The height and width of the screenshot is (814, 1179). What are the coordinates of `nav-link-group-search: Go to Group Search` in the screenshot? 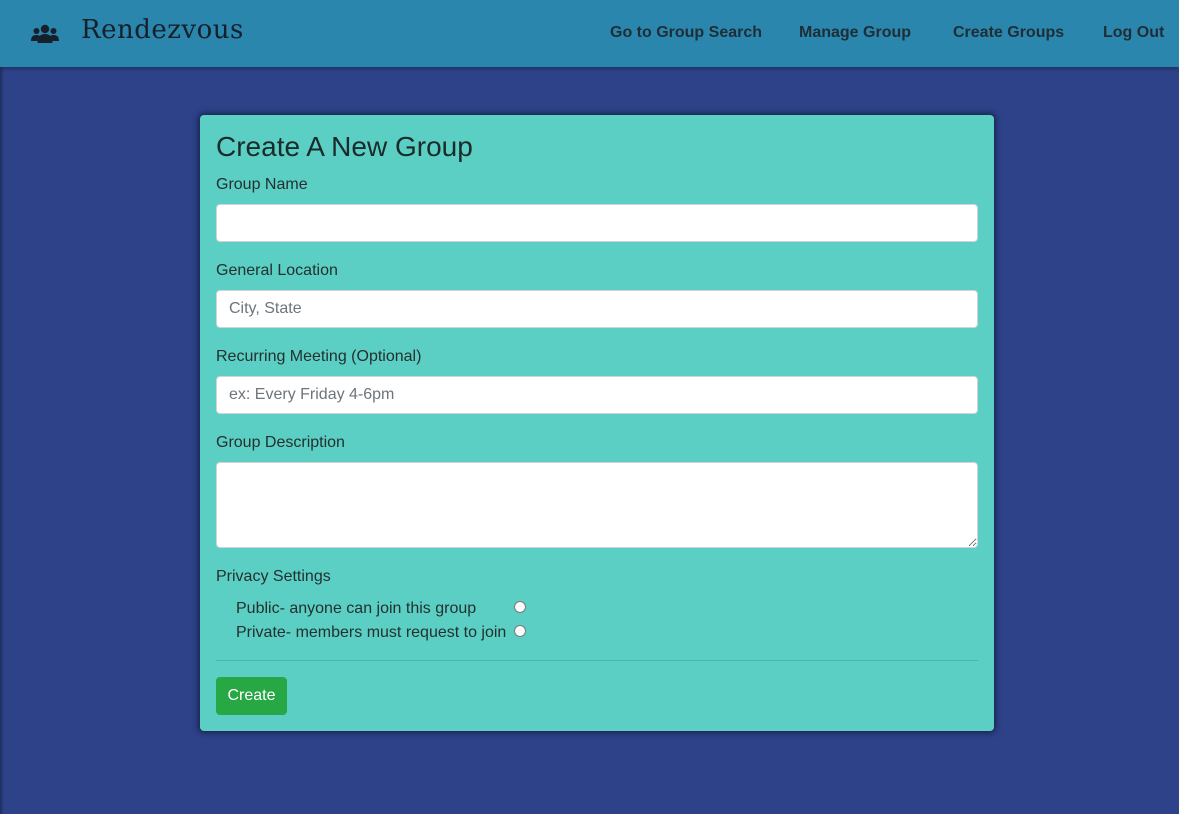 It's located at (686, 33).